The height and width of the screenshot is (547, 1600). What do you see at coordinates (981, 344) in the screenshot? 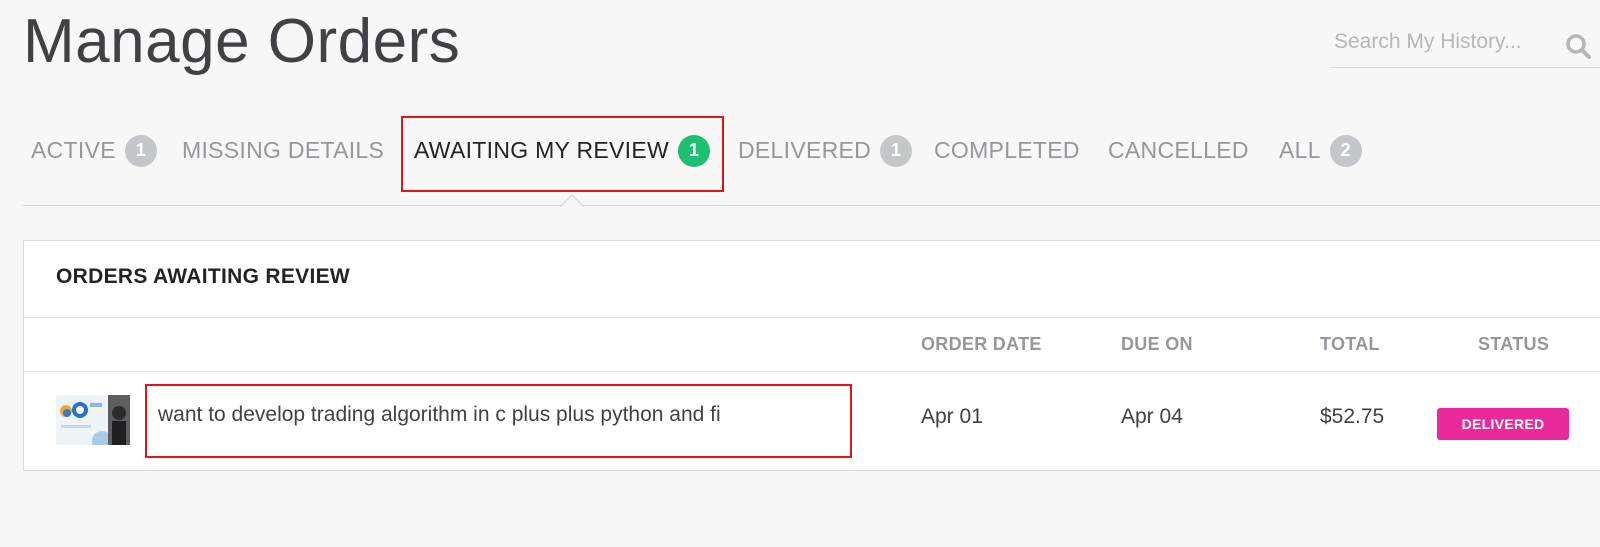
I see `column-header-order-date: ORDER DATE` at bounding box center [981, 344].